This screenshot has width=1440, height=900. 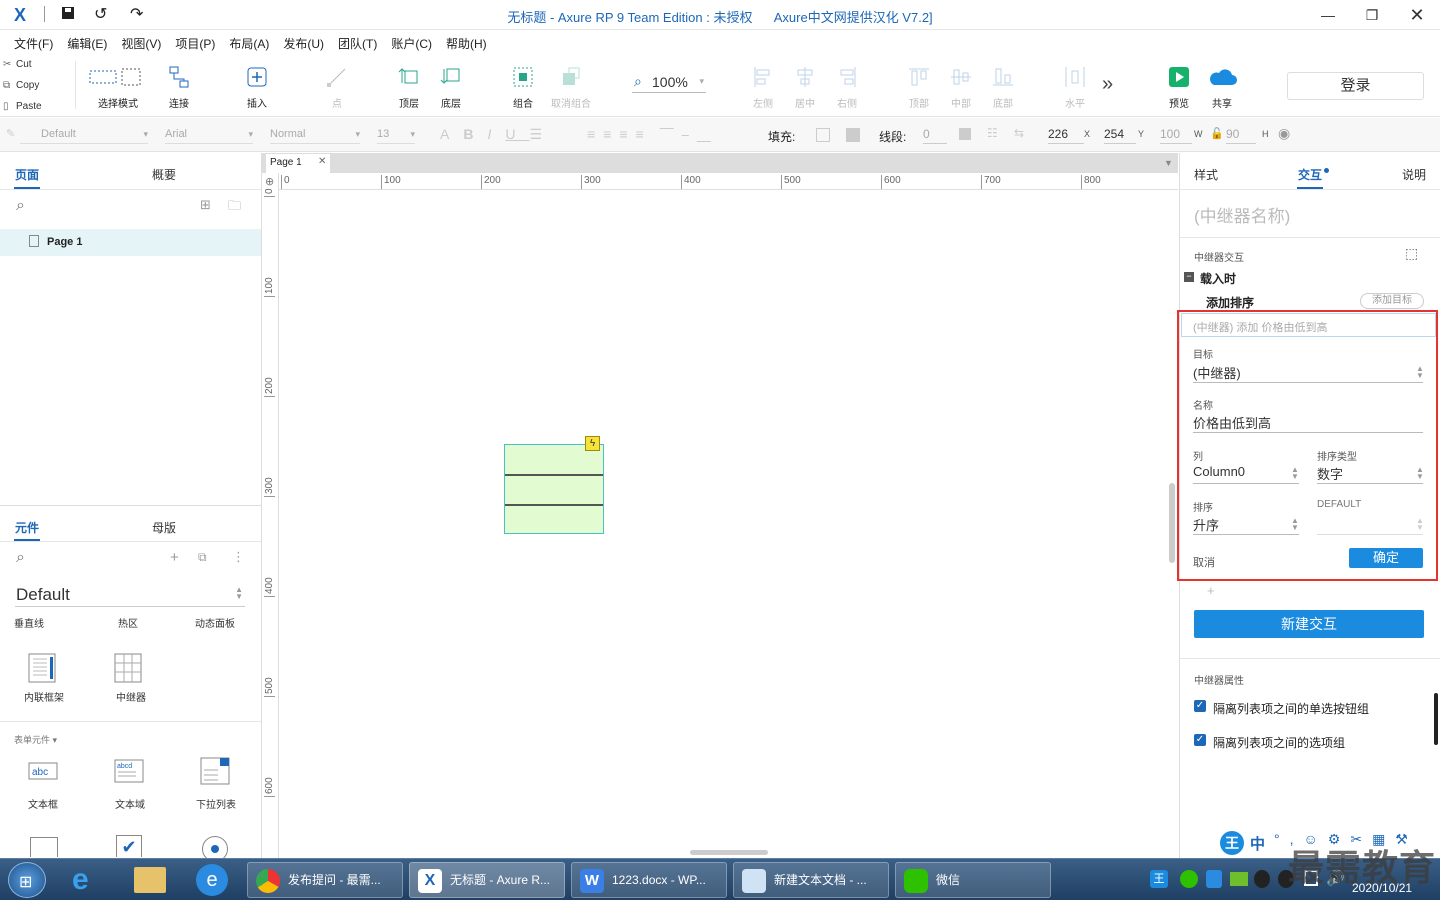 What do you see at coordinates (1370, 534) in the screenshot?
I see `default-underline` at bounding box center [1370, 534].